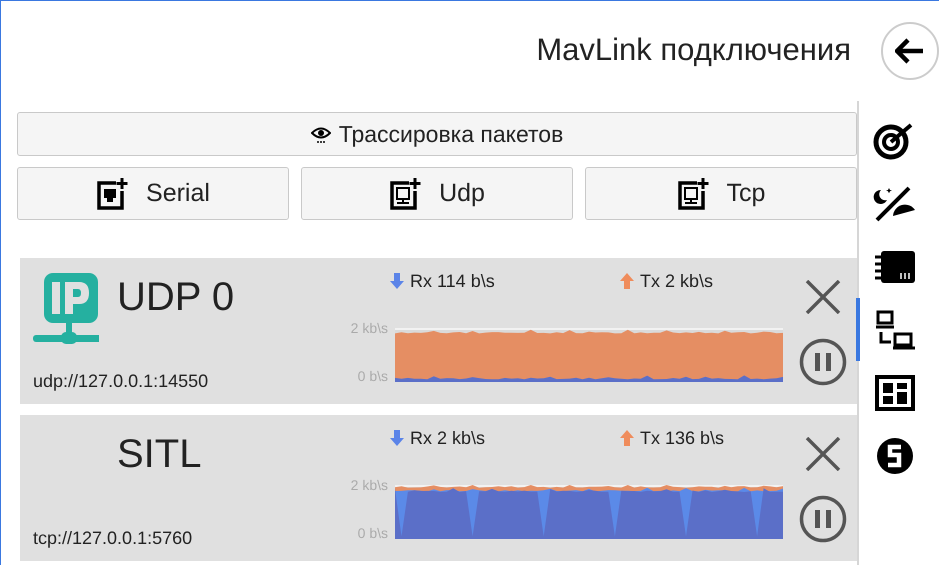 The image size is (939, 565). Describe the element at coordinates (693, 50) in the screenshot. I see `page-title: MavLink подключения` at that location.